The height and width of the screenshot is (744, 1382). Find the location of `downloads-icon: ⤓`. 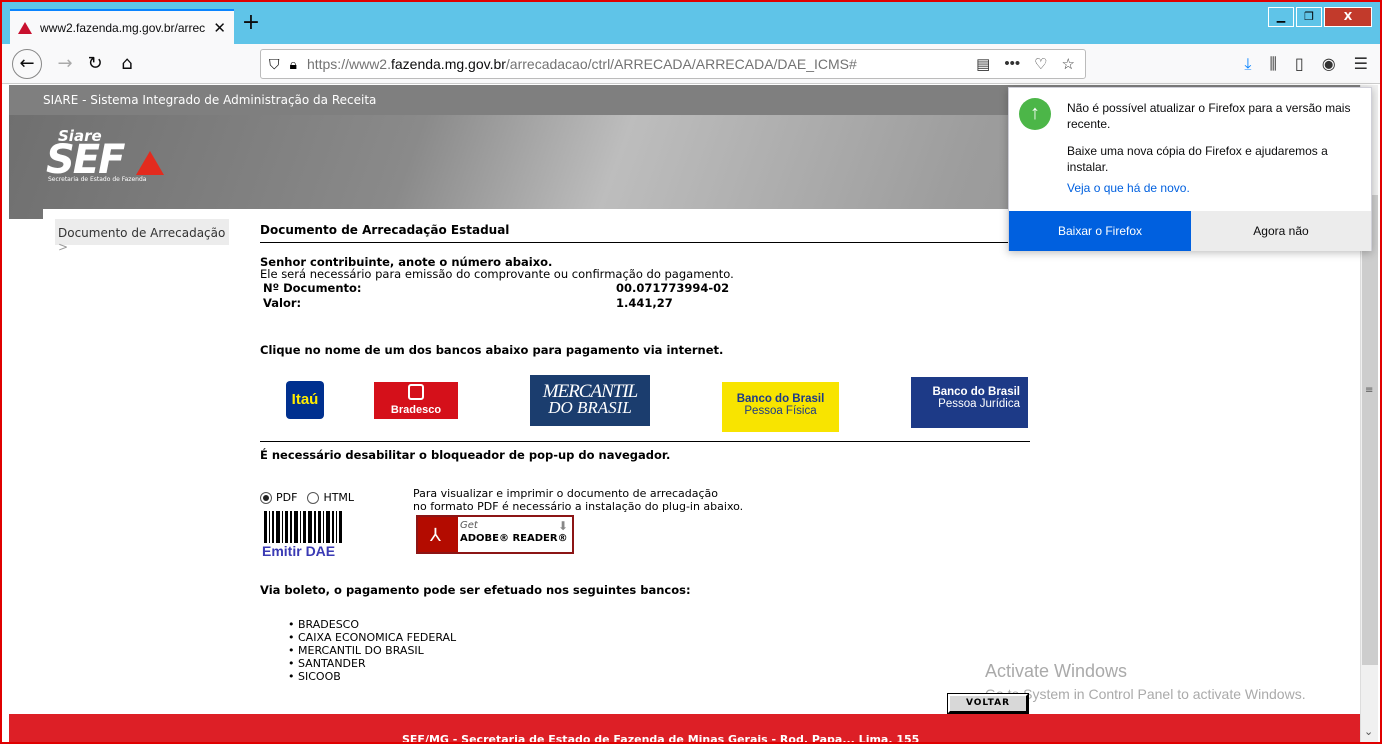

downloads-icon: ⤓ is located at coordinates (1247, 64).